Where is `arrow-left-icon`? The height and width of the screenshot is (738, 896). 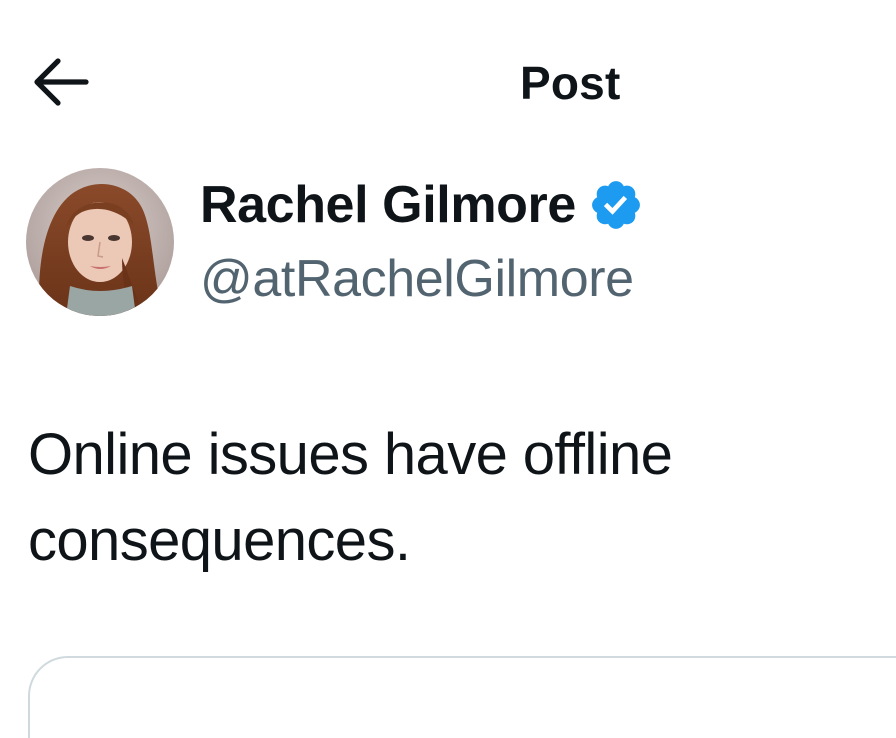
arrow-left-icon is located at coordinates (61, 82).